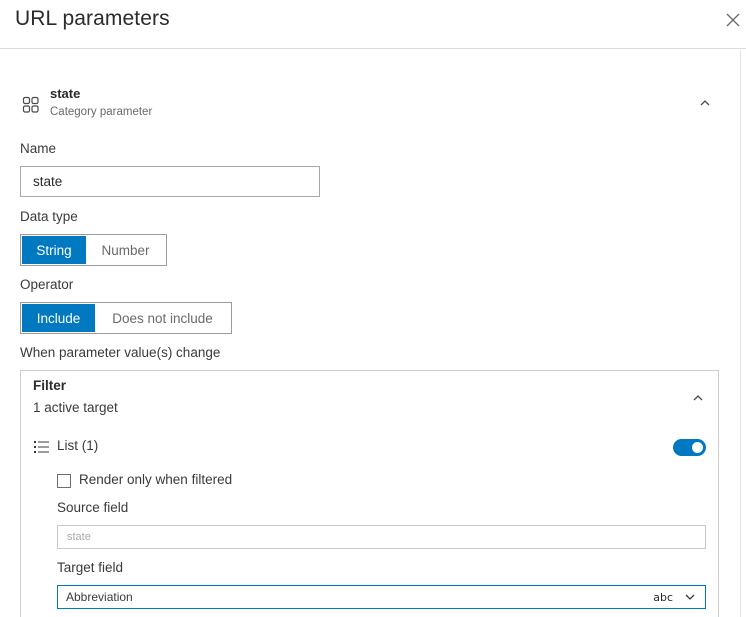  Describe the element at coordinates (50, 385) in the screenshot. I see `filter-title: Filter` at that location.